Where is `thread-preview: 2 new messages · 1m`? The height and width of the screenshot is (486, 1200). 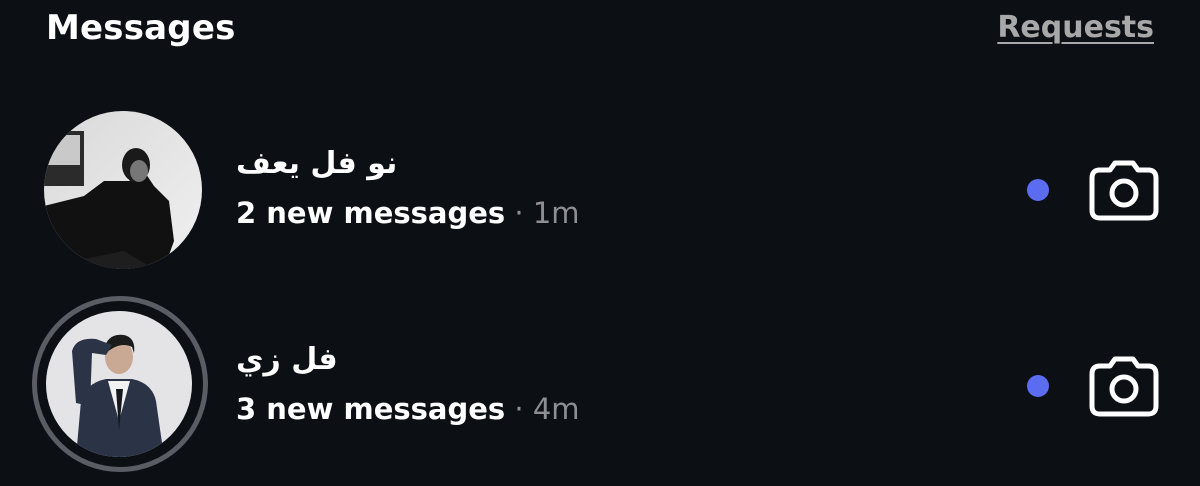 thread-preview: 2 new messages · 1m is located at coordinates (408, 213).